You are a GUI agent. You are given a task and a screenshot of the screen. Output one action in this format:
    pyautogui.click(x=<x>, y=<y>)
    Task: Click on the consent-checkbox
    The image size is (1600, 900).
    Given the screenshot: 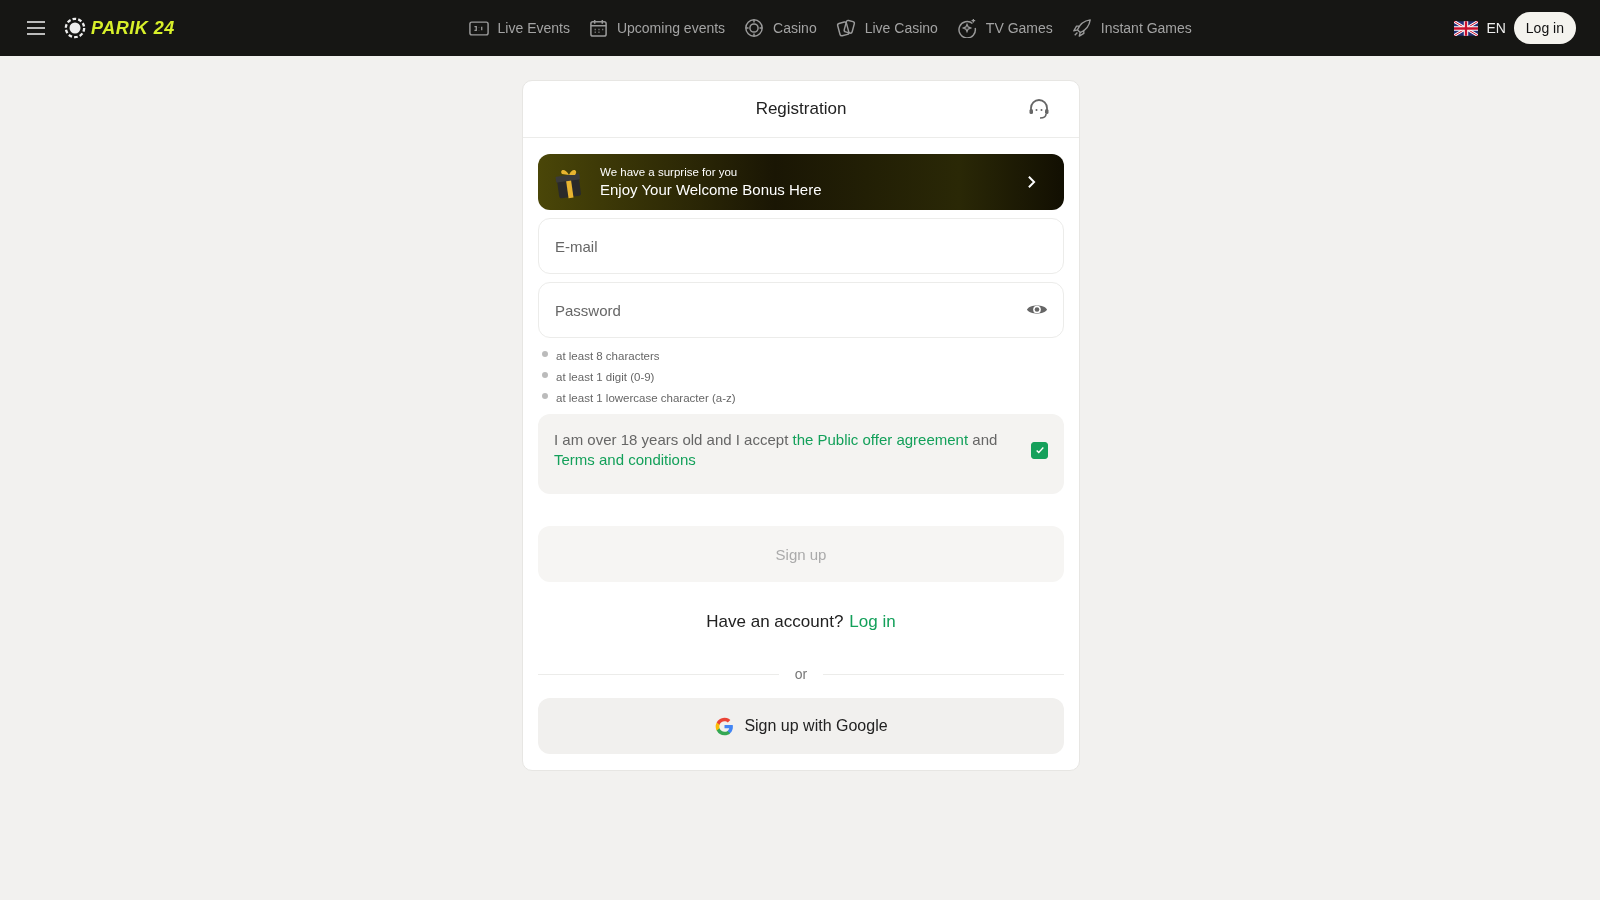 What is the action you would take?
    pyautogui.click(x=1039, y=450)
    